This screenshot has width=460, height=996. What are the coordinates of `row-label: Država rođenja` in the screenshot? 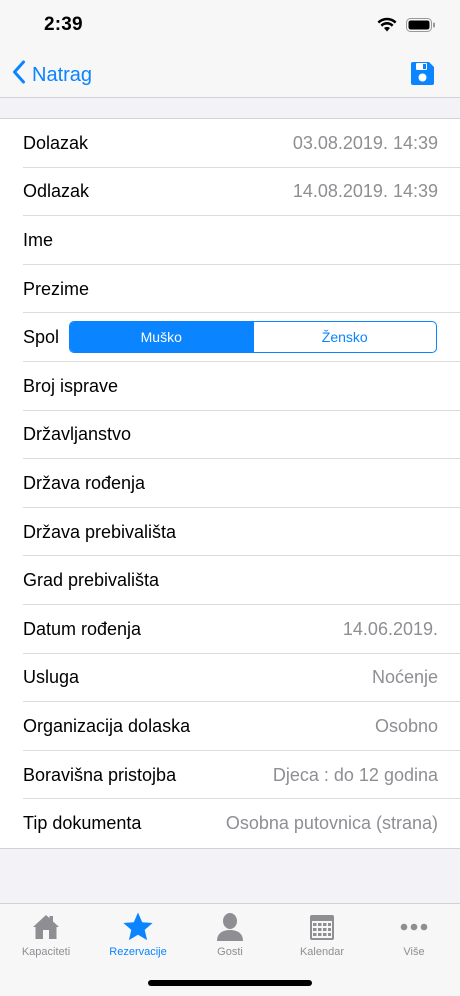 It's located at (84, 482).